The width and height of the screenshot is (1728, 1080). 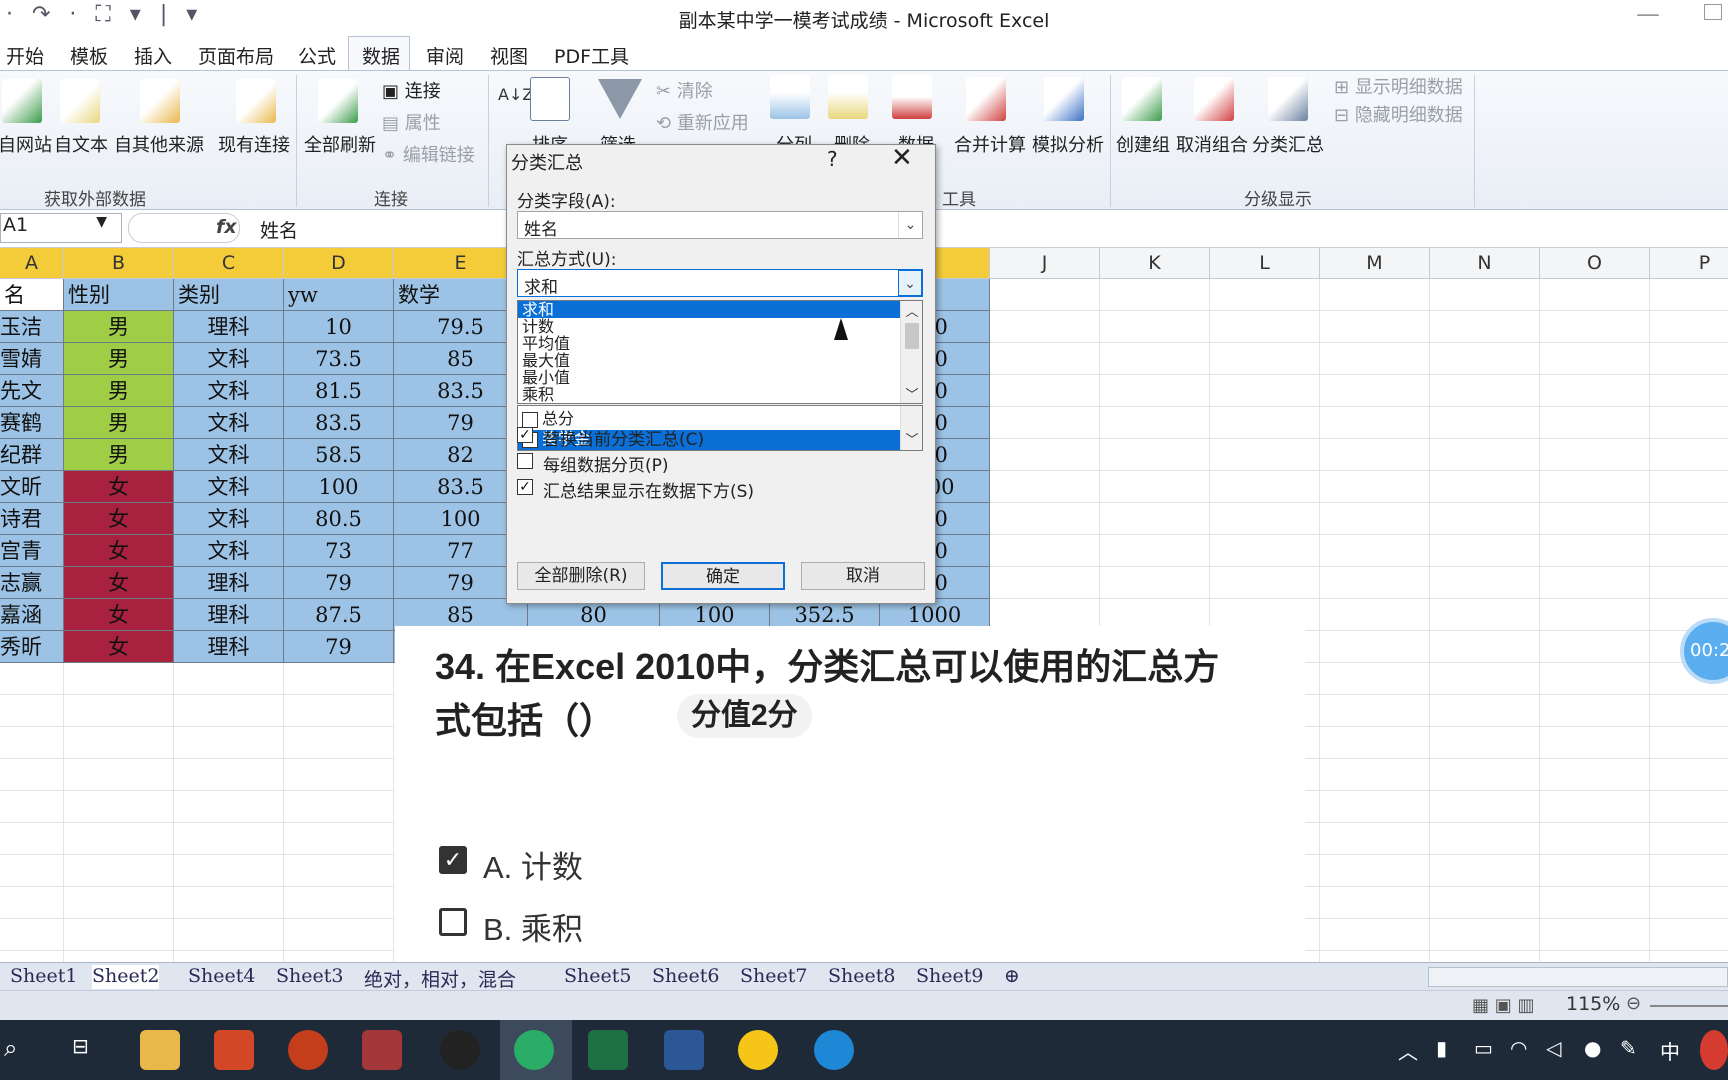 What do you see at coordinates (591, 55) in the screenshot?
I see `tab-pdf-tools: PDF工具` at bounding box center [591, 55].